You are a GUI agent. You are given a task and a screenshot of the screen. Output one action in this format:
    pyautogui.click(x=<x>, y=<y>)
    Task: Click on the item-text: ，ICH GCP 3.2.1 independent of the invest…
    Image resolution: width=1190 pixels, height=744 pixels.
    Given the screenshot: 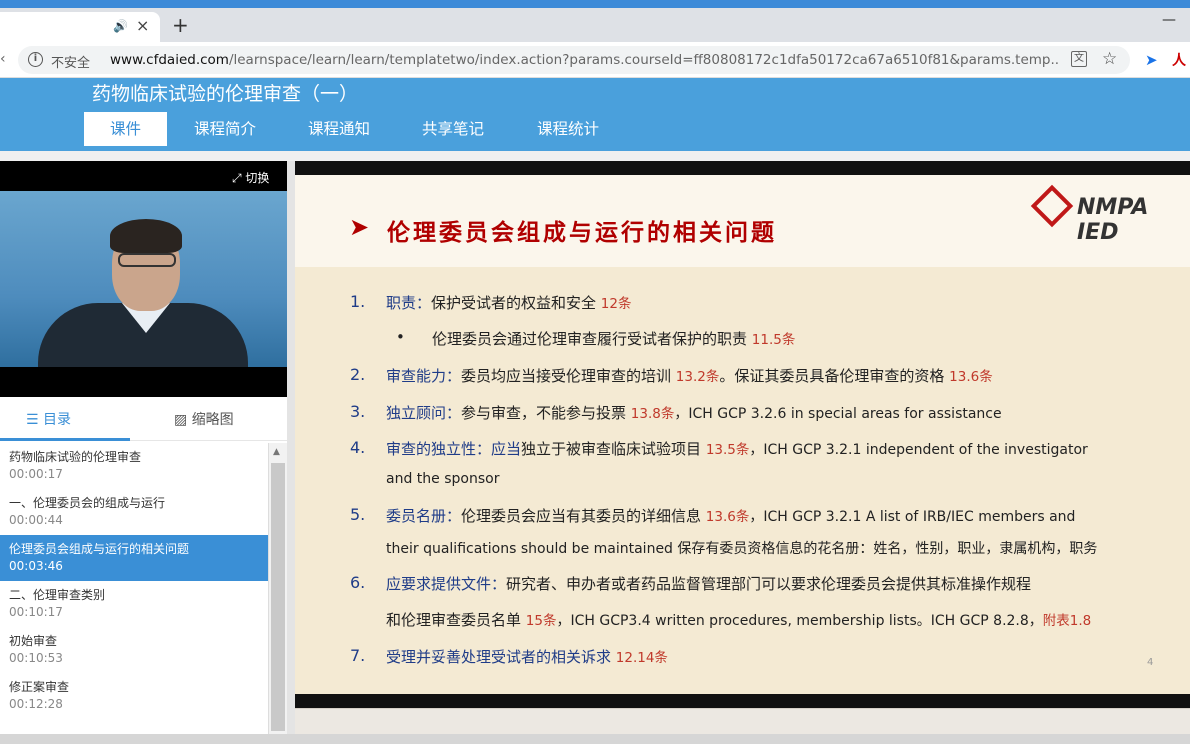 What is the action you would take?
    pyautogui.click(x=918, y=450)
    